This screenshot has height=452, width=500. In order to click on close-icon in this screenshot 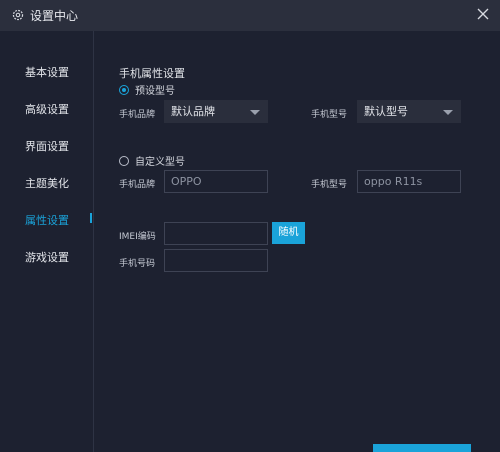, I will do `click(483, 14)`.